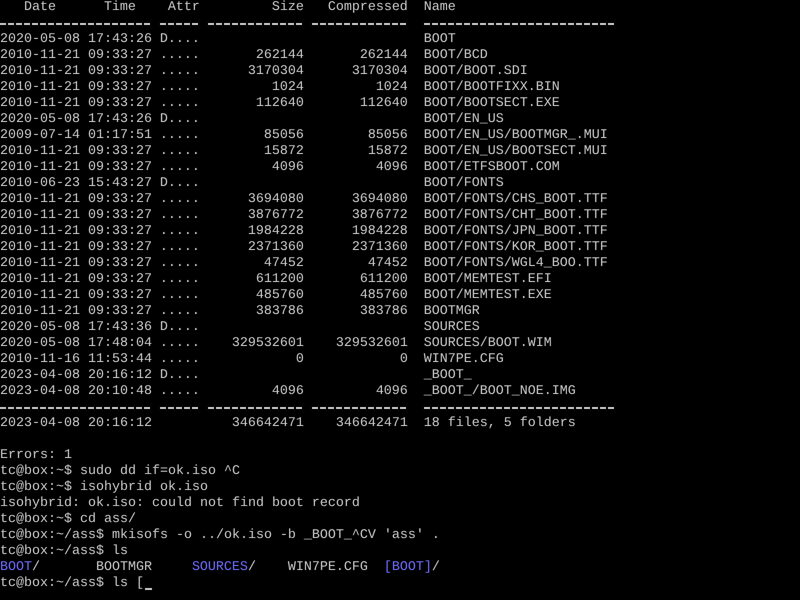  What do you see at coordinates (456, 56) in the screenshot?
I see `table-cell-text: BOOT/BCD` at bounding box center [456, 56].